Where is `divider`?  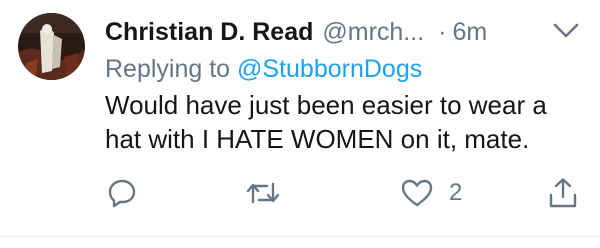
divider is located at coordinates (300, 236).